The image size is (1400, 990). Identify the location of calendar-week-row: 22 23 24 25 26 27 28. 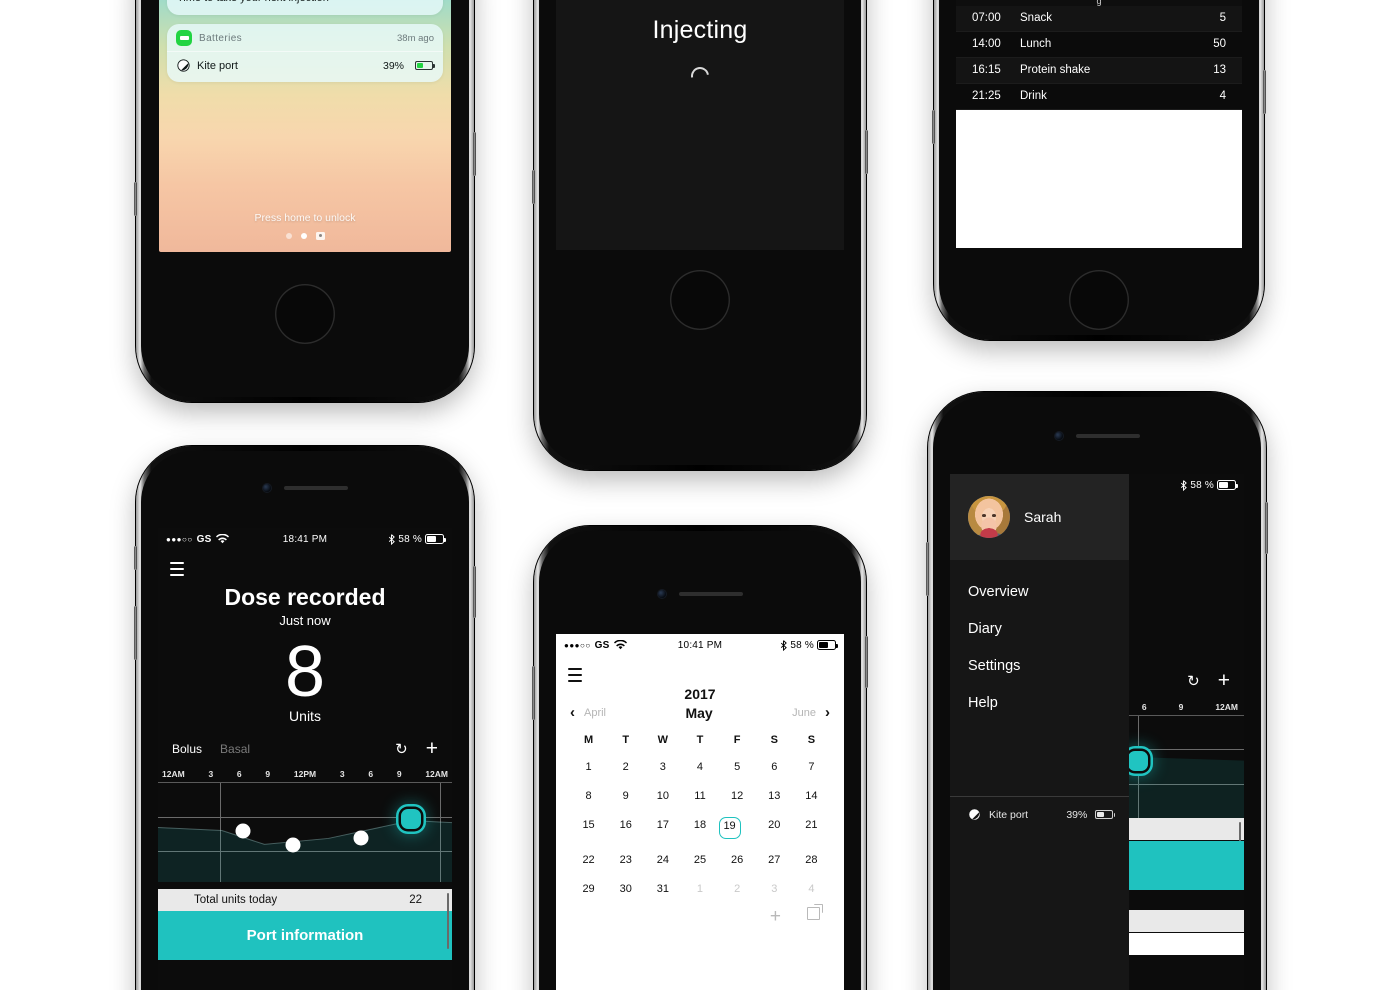
(700, 860).